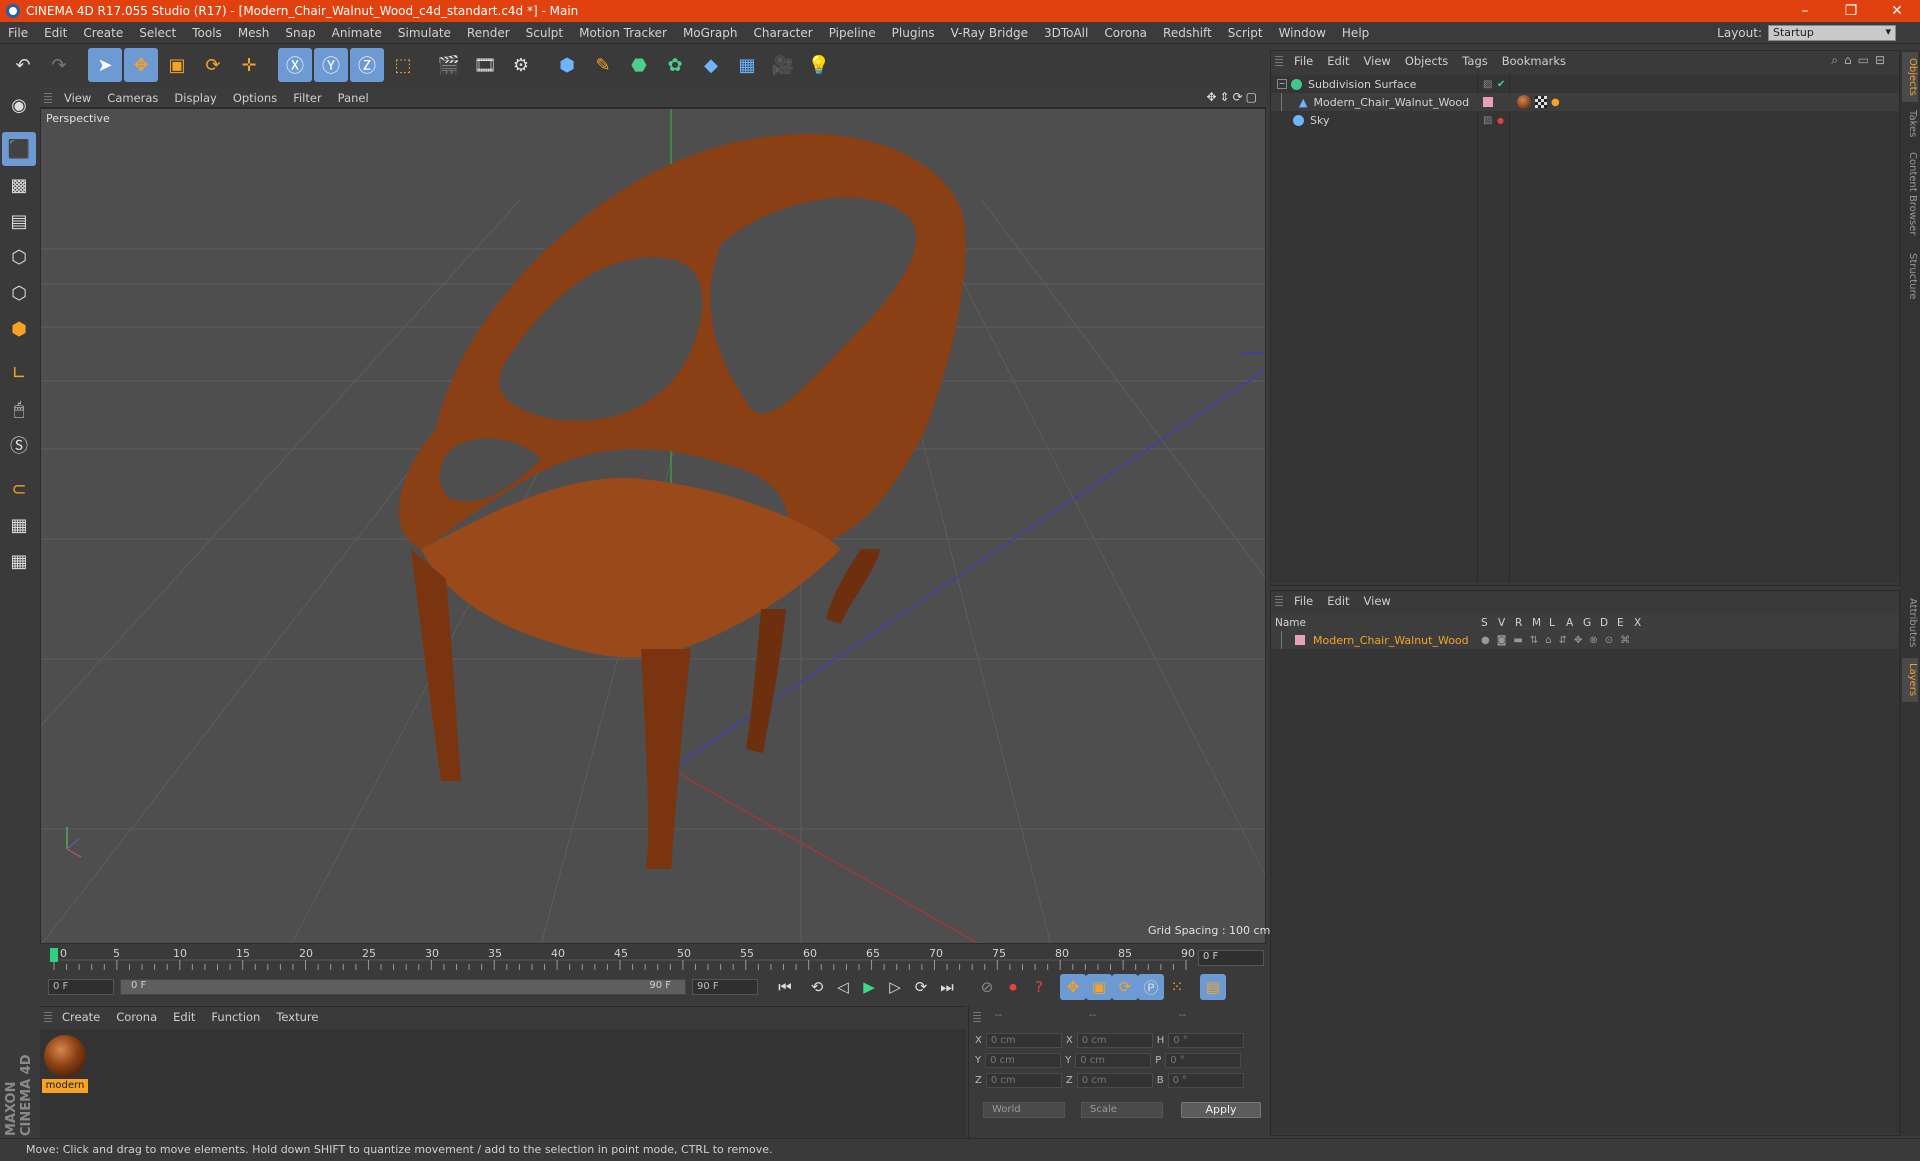 Image resolution: width=1920 pixels, height=1161 pixels. I want to click on layer-col-generators: G, so click(1587, 623).